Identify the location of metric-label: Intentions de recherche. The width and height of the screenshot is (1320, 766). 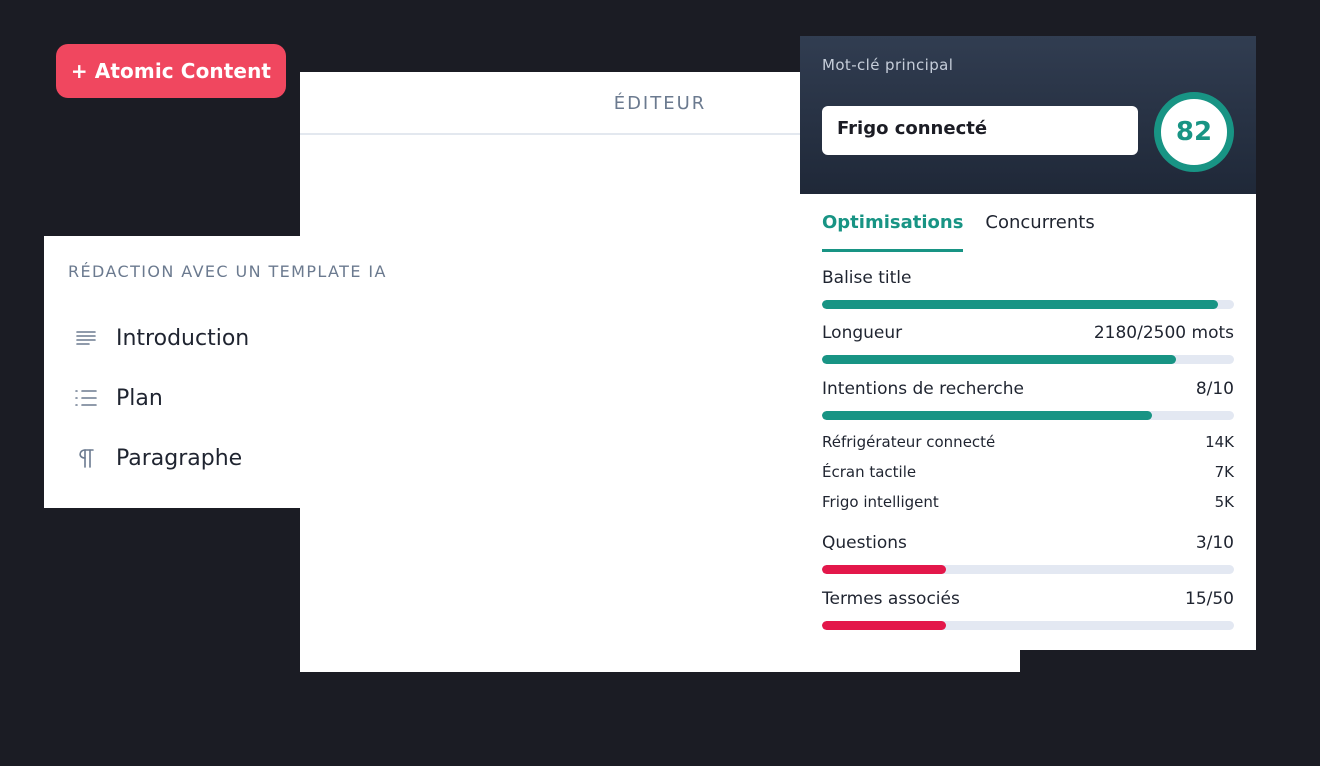
(923, 389).